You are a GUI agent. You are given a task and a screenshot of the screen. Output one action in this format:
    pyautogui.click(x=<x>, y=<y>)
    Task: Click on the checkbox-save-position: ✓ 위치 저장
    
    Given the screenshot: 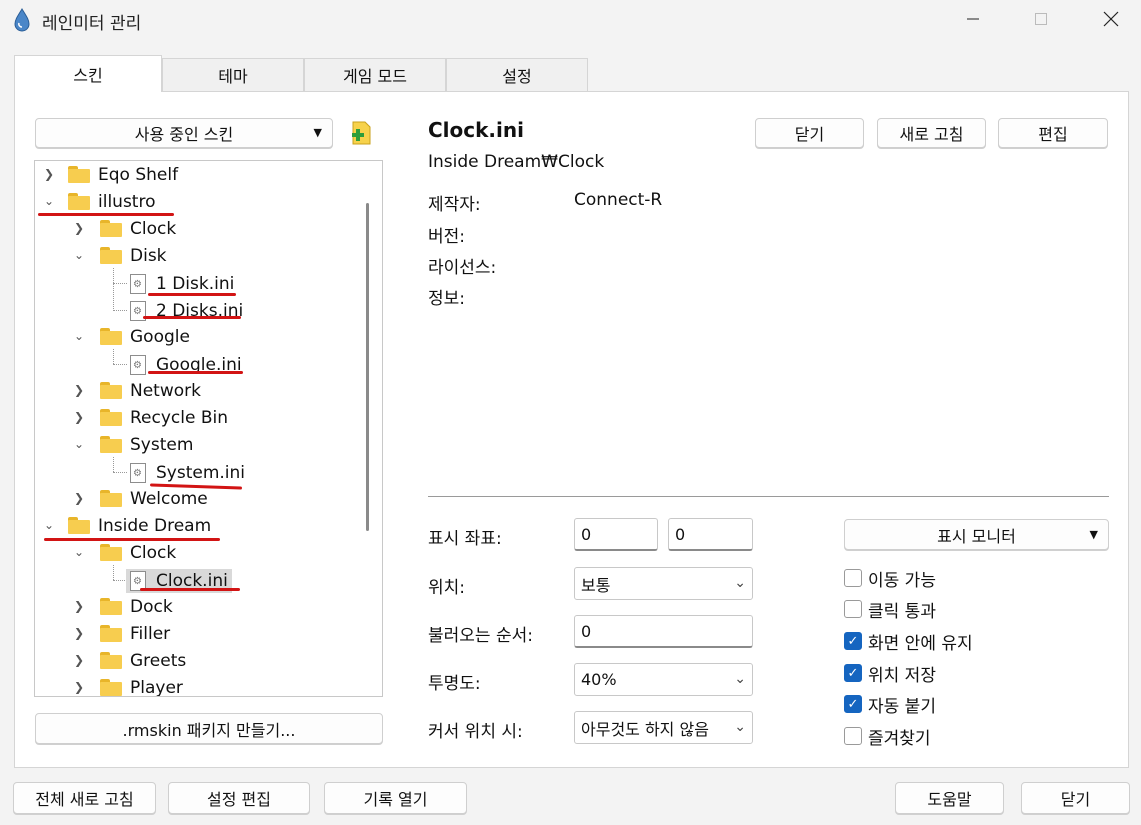 What is the action you would take?
    pyautogui.click(x=890, y=673)
    